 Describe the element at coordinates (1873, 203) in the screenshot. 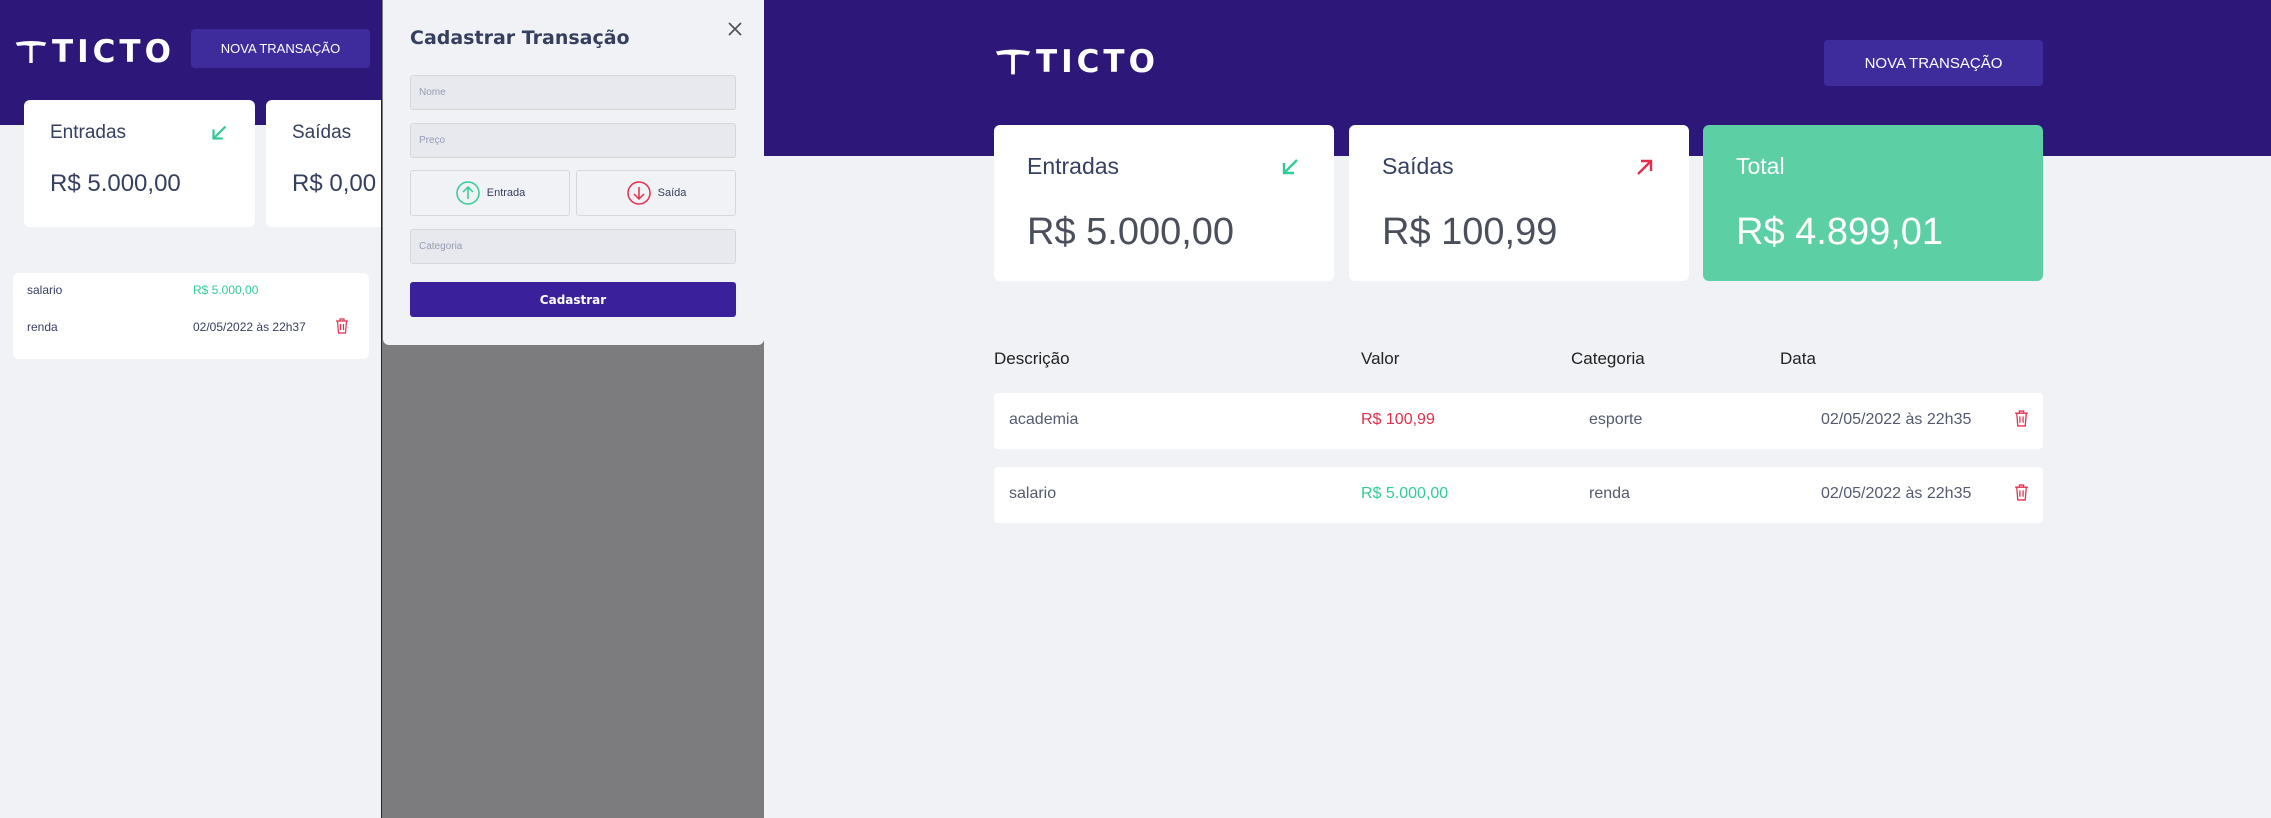

I see `summary-card-total: Total R$ 4.899,01` at that location.